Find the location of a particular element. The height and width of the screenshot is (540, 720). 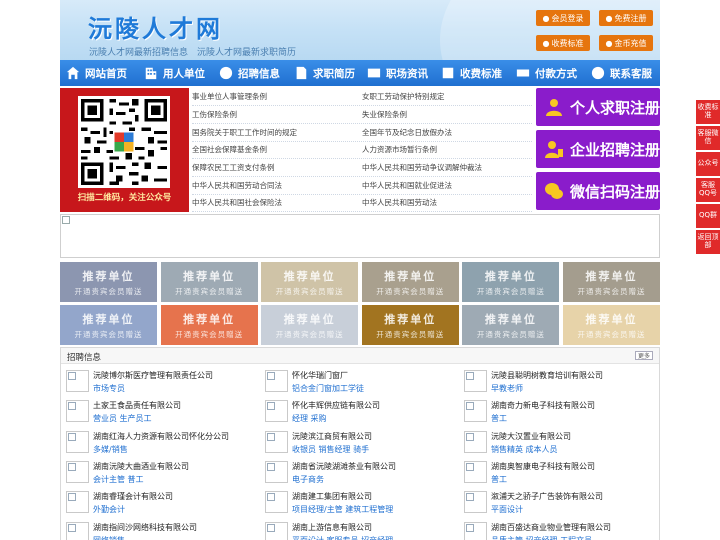

company-name: 湖南奥智康电子科技有限公司 is located at coordinates (543, 466).